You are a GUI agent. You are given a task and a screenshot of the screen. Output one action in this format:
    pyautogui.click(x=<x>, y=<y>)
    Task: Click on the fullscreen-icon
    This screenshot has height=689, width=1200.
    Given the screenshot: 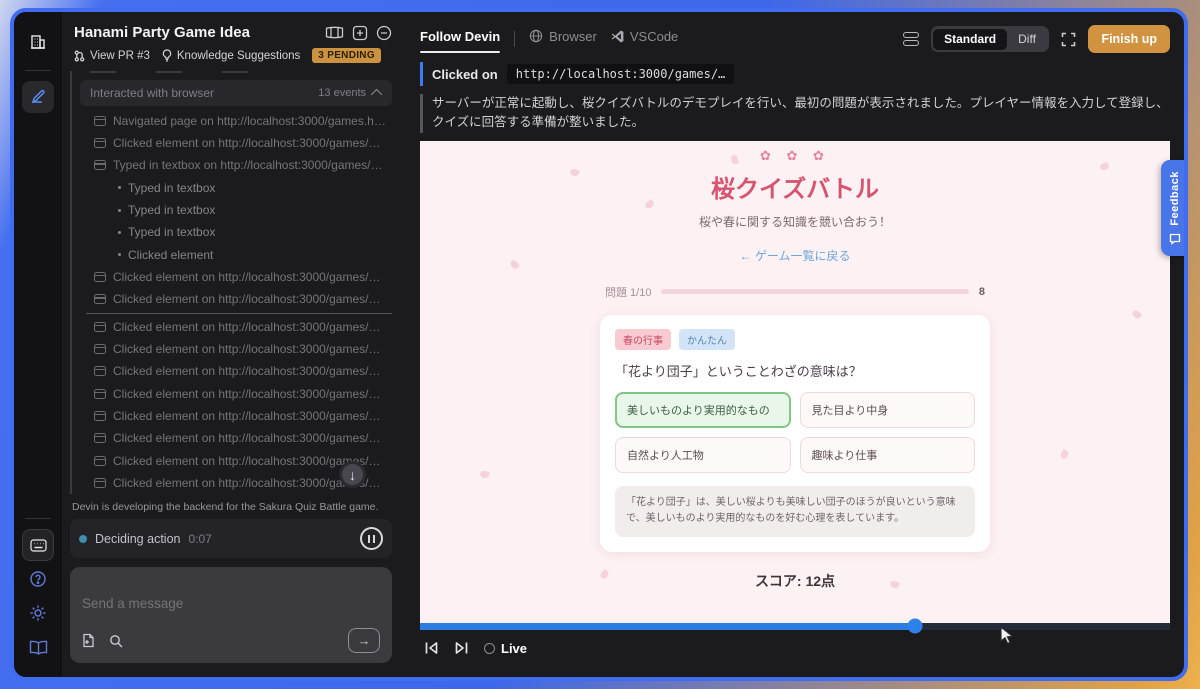 What is the action you would take?
    pyautogui.click(x=1068, y=39)
    